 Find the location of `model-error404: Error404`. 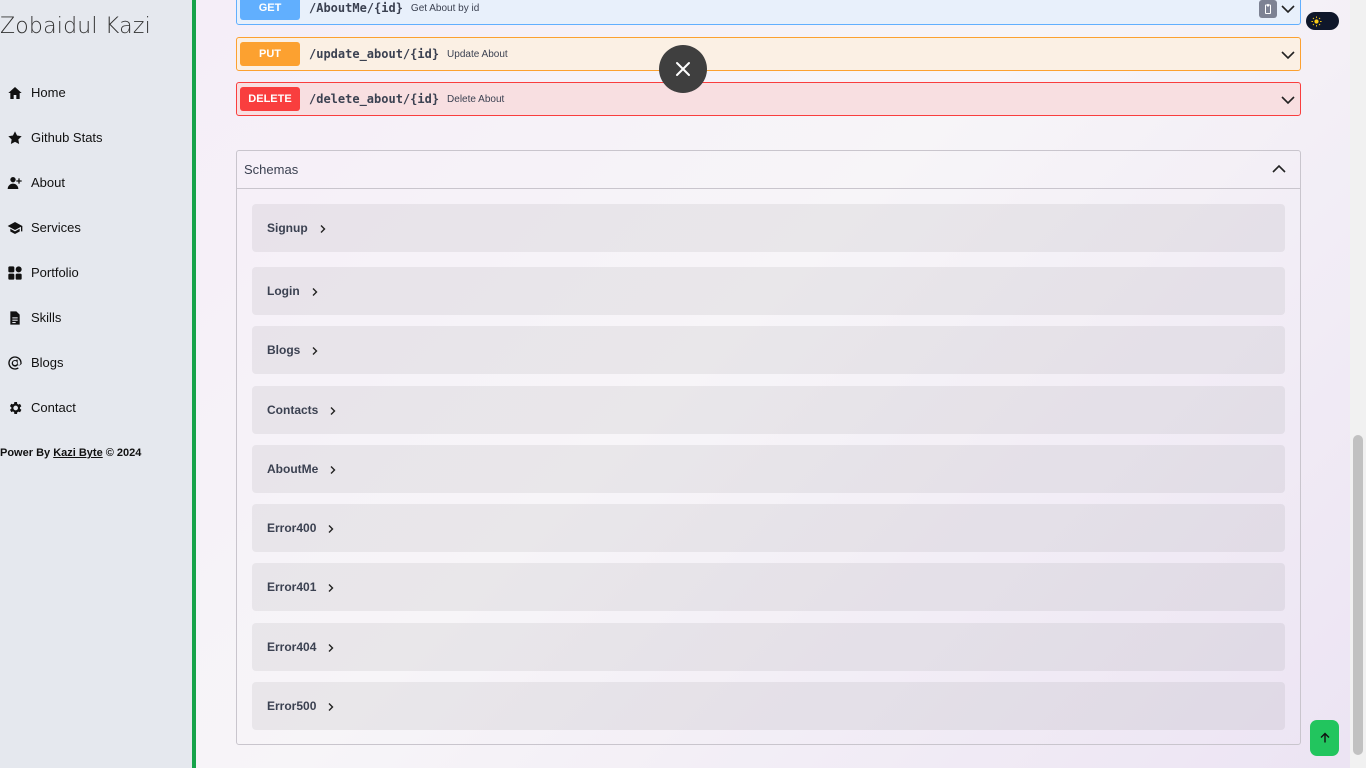

model-error404: Error404 is located at coordinates (768, 647).